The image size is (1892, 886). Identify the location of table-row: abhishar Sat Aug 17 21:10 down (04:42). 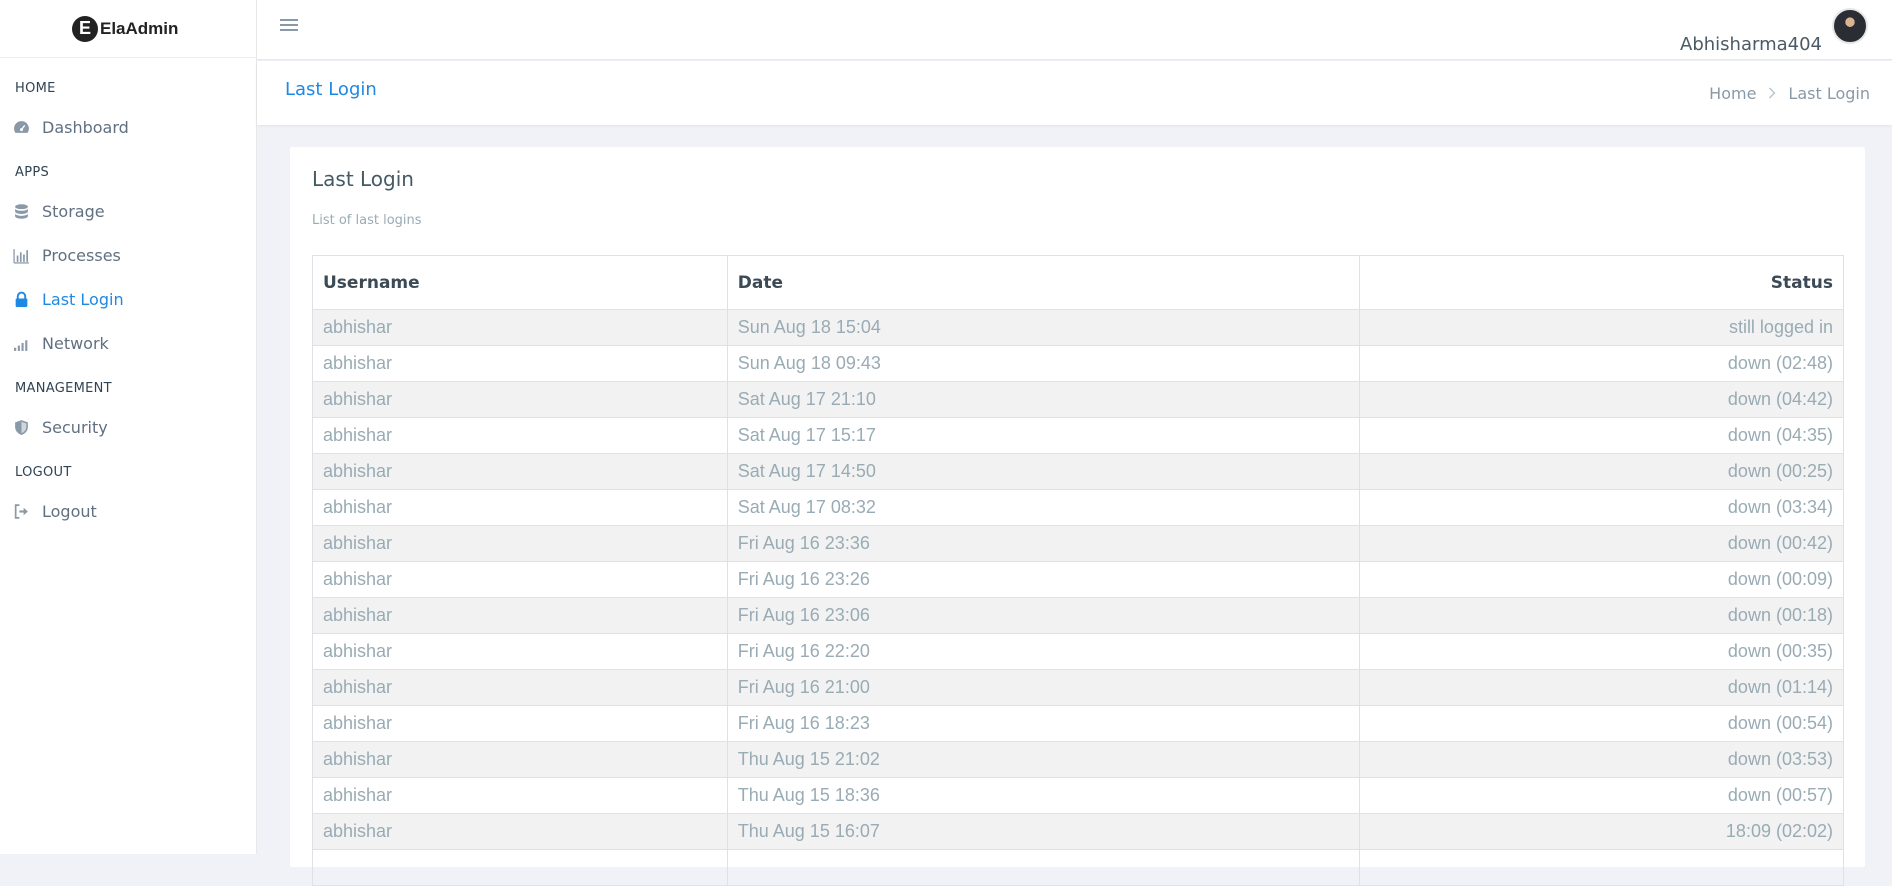
(1078, 399).